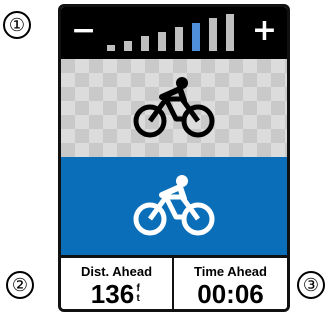 The width and height of the screenshot is (331, 316). What do you see at coordinates (20, 285) in the screenshot?
I see `callout-2: ②` at bounding box center [20, 285].